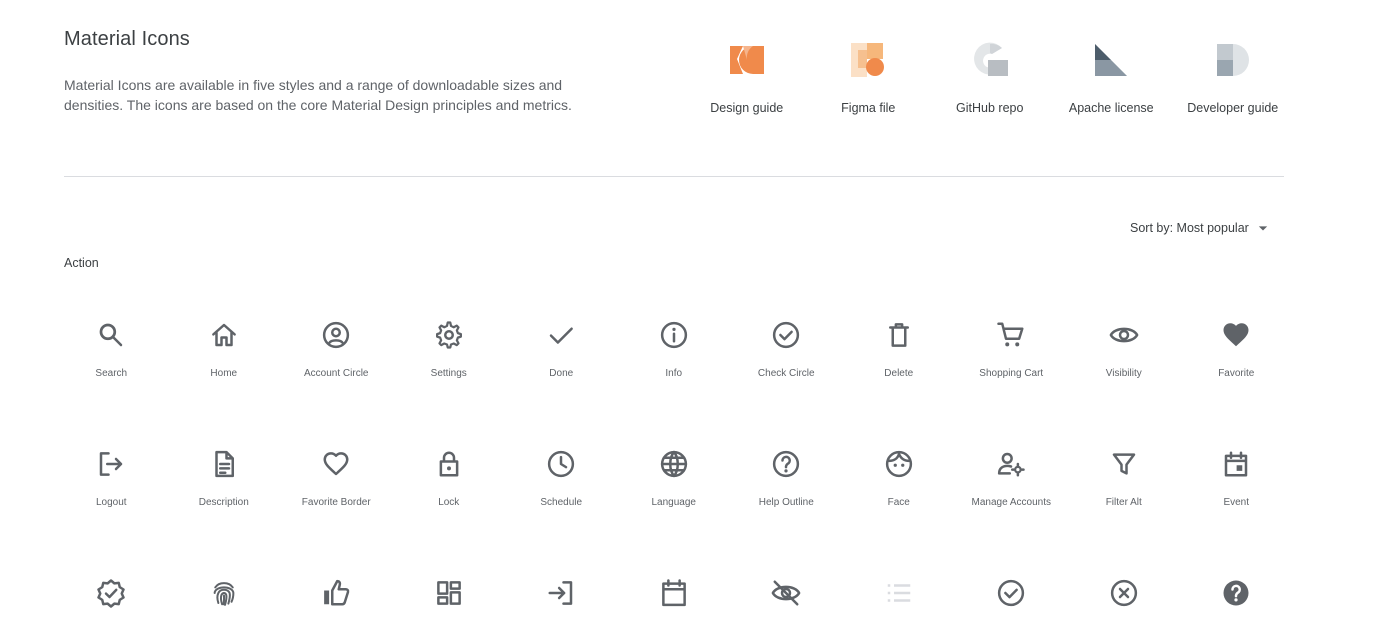 This screenshot has width=1400, height=634. What do you see at coordinates (674, 479) in the screenshot?
I see `icon-cell-language: Language` at bounding box center [674, 479].